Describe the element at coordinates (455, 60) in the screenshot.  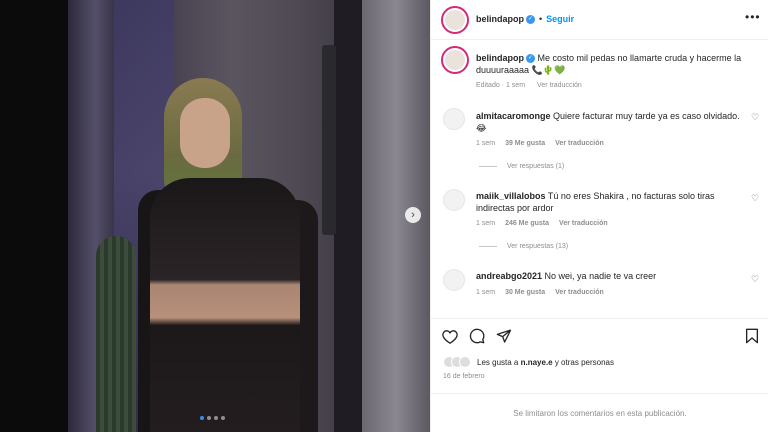
I see `caption-avatar` at that location.